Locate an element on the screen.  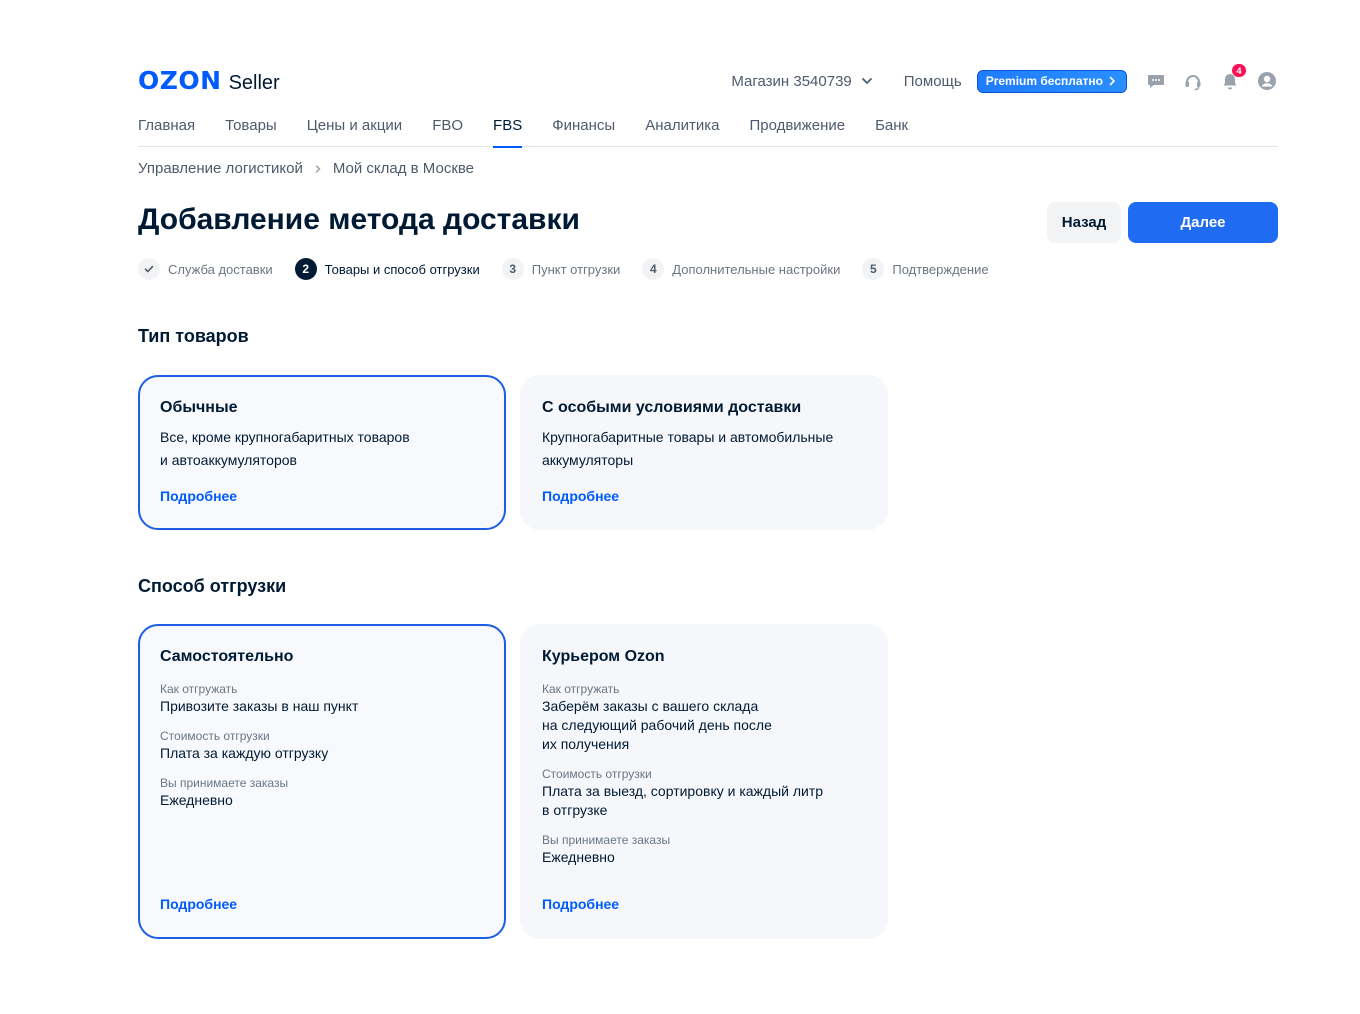
step-label: Дополнительные настройки is located at coordinates (756, 269).